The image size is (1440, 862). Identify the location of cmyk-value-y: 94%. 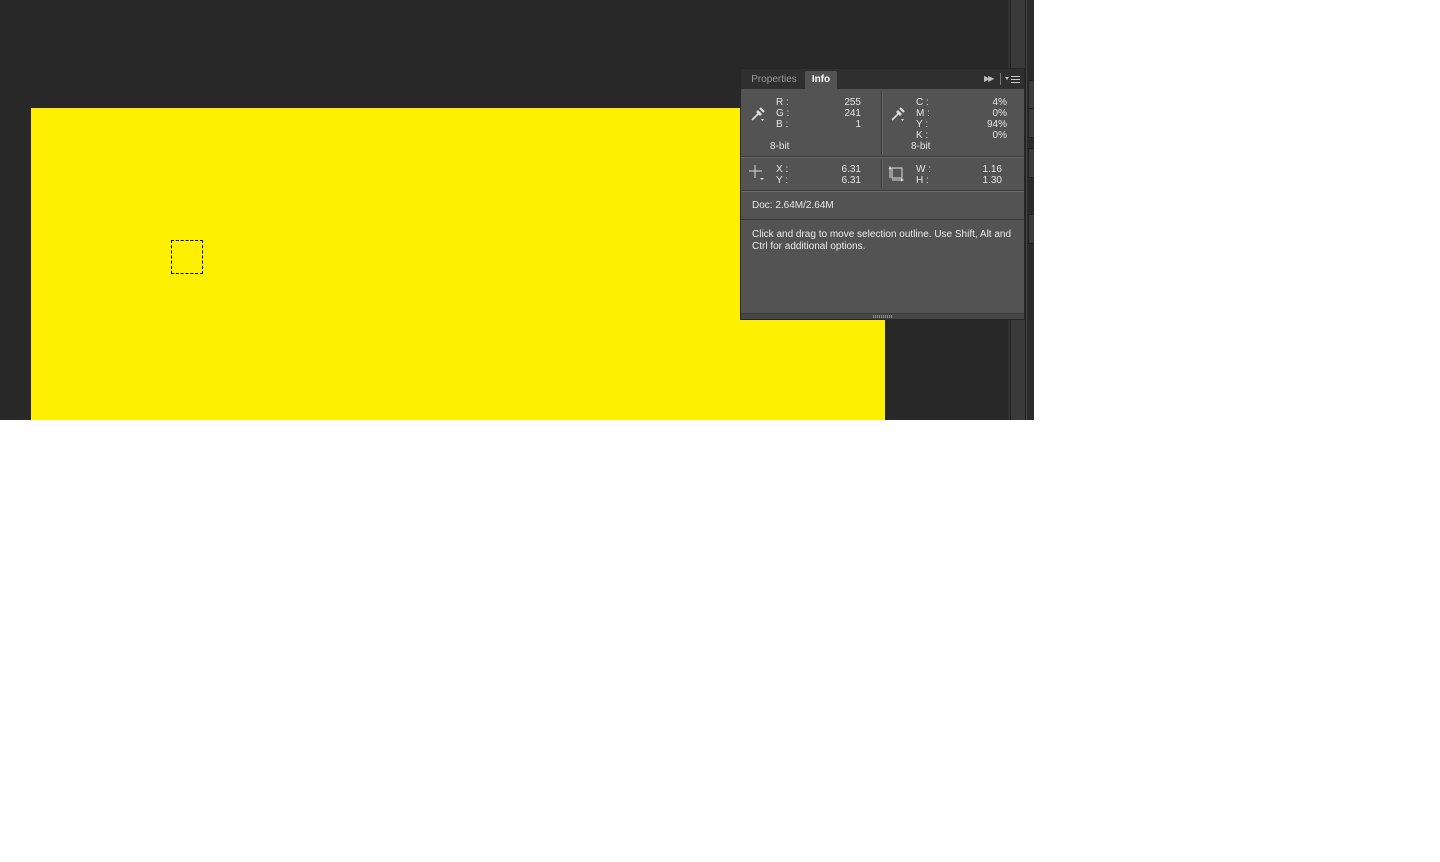
(996, 124).